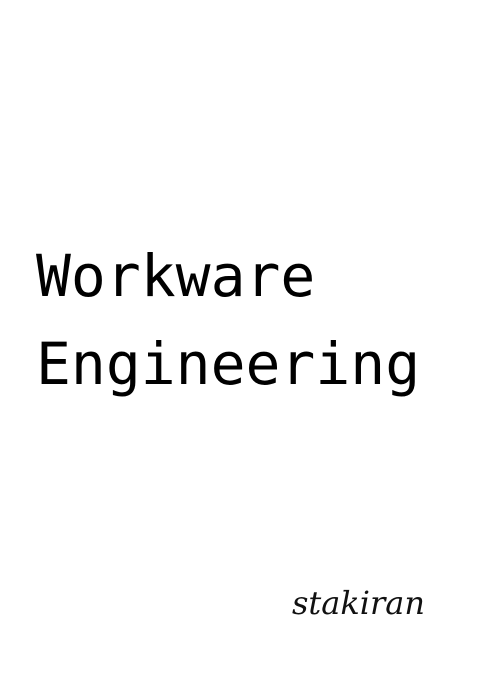 This screenshot has height=700, width=500. Describe the element at coordinates (176, 276) in the screenshot. I see `book-title-line-1: Workware` at that location.